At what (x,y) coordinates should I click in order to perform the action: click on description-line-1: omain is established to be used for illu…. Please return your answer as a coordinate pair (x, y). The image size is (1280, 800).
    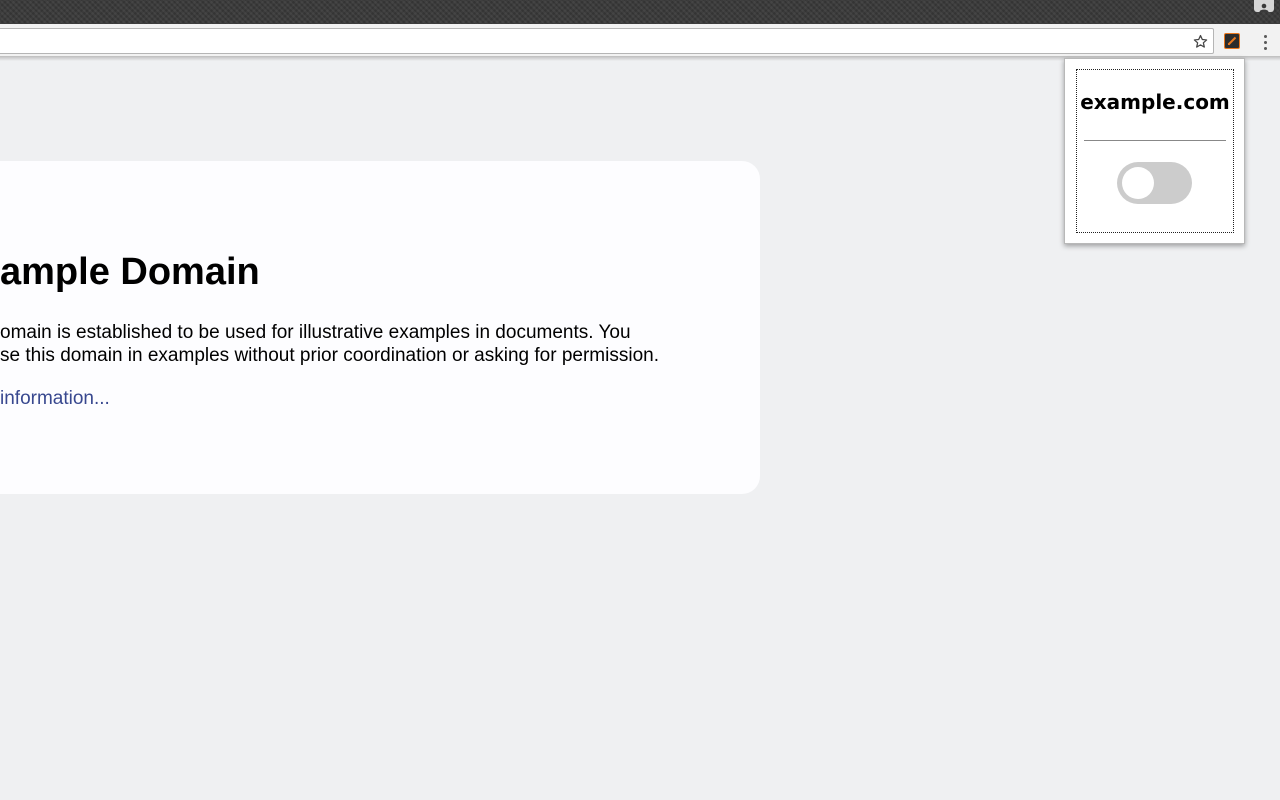
    Looking at the image, I should click on (315, 332).